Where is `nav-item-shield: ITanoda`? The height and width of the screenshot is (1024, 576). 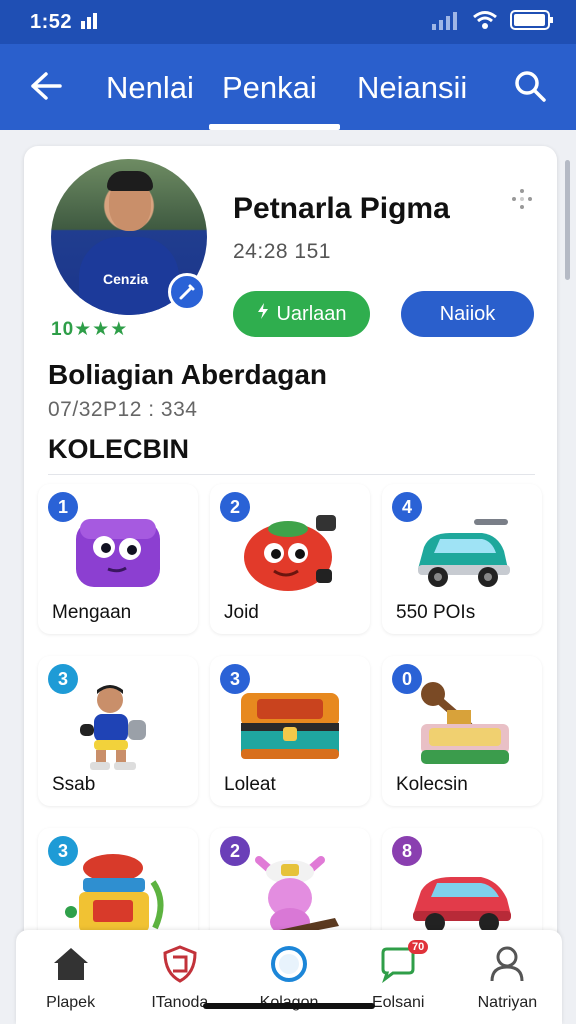 nav-item-shield: ITanoda is located at coordinates (179, 977).